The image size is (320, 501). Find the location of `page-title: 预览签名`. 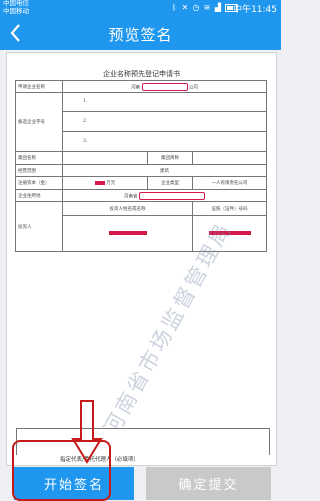

page-title: 预览签名 is located at coordinates (140, 35).